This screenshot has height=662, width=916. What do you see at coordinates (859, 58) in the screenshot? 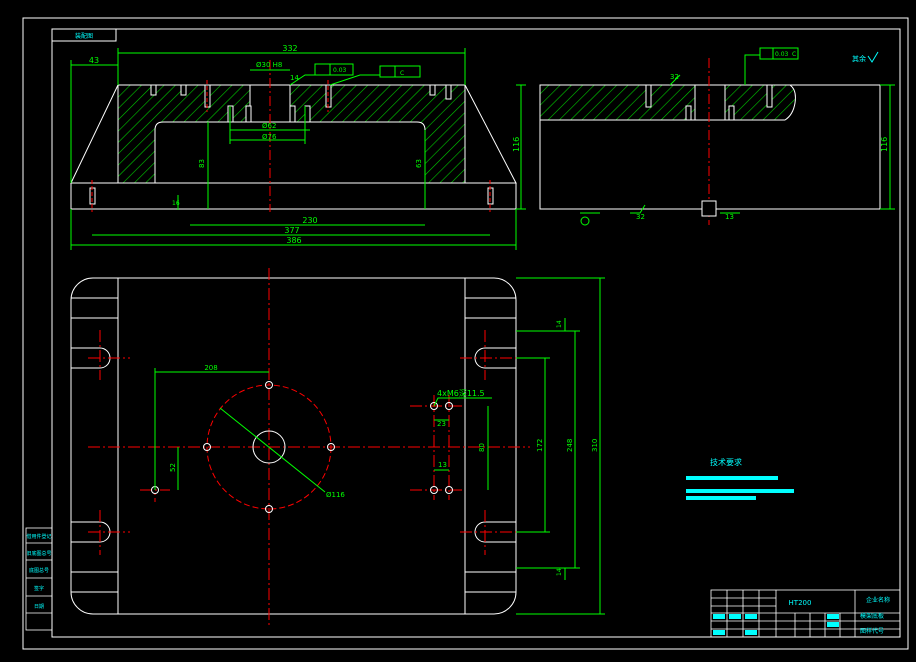
I see `surface-note: 其余` at bounding box center [859, 58].